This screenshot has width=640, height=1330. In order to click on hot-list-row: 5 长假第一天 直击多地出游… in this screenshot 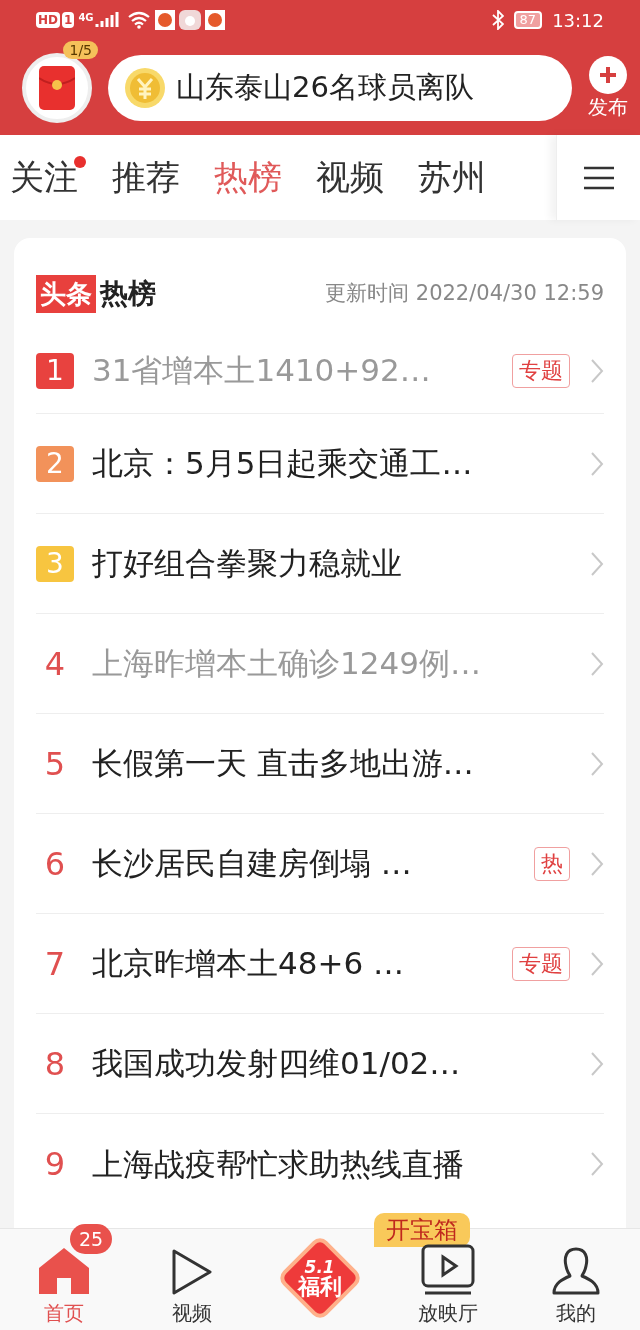, I will do `click(320, 764)`.